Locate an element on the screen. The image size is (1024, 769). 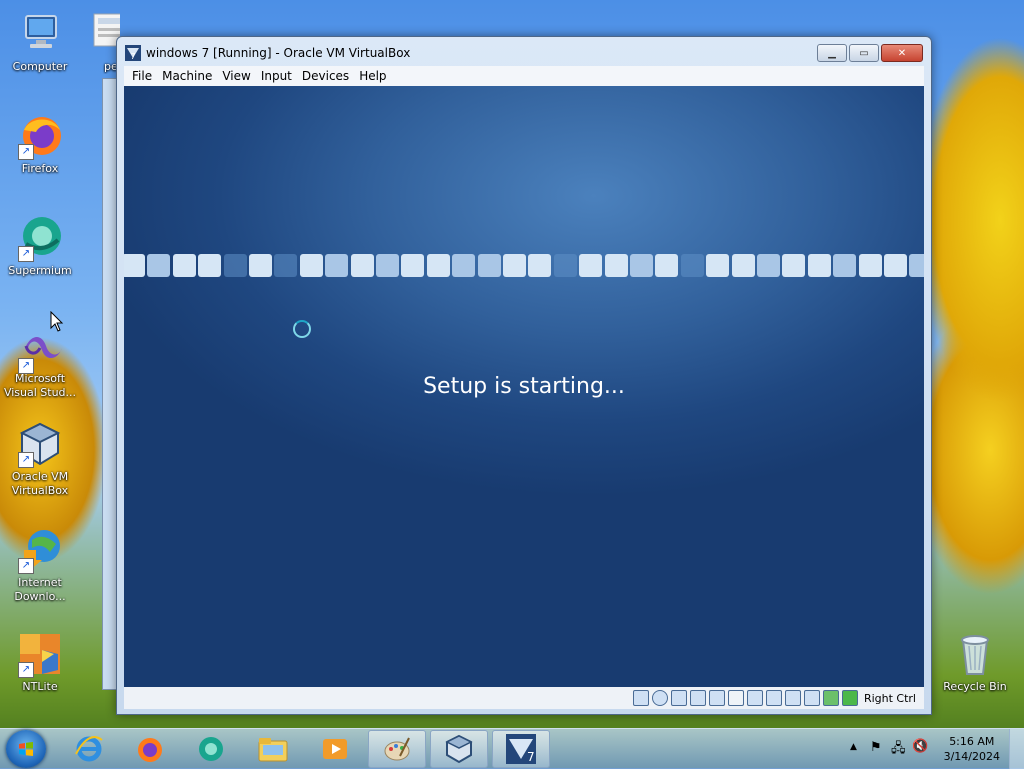
cpu-icon is located at coordinates (811, 698).